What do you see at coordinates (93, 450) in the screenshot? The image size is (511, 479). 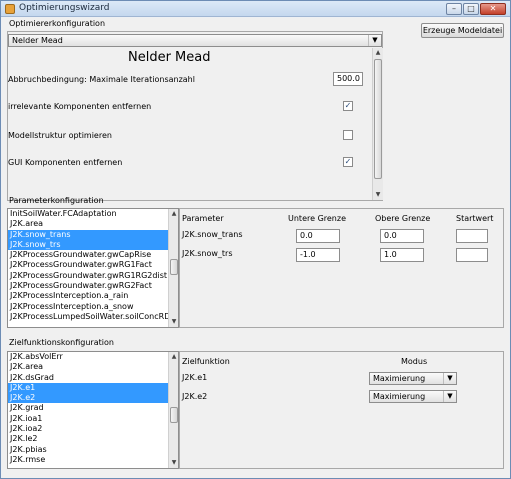 I see `list-item: J2K.pbias` at bounding box center [93, 450].